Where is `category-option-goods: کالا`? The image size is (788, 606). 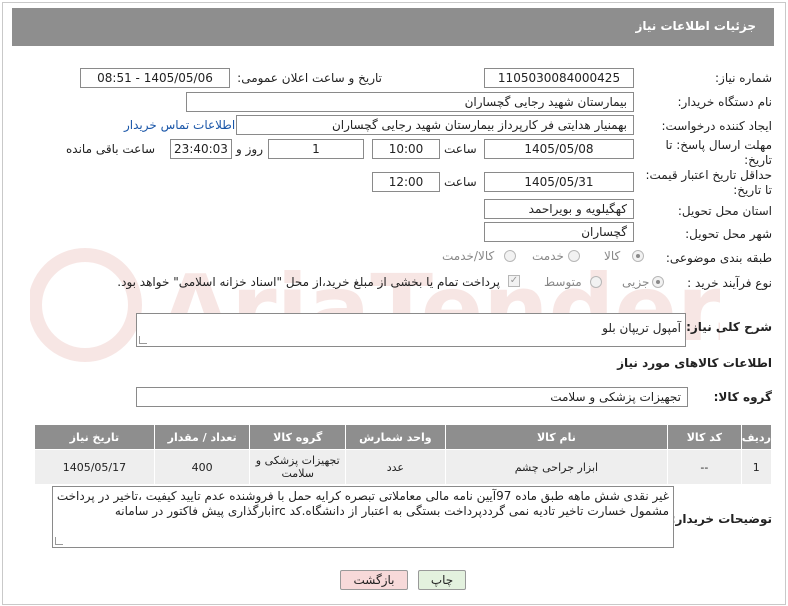 category-option-goods: کالا is located at coordinates (612, 256).